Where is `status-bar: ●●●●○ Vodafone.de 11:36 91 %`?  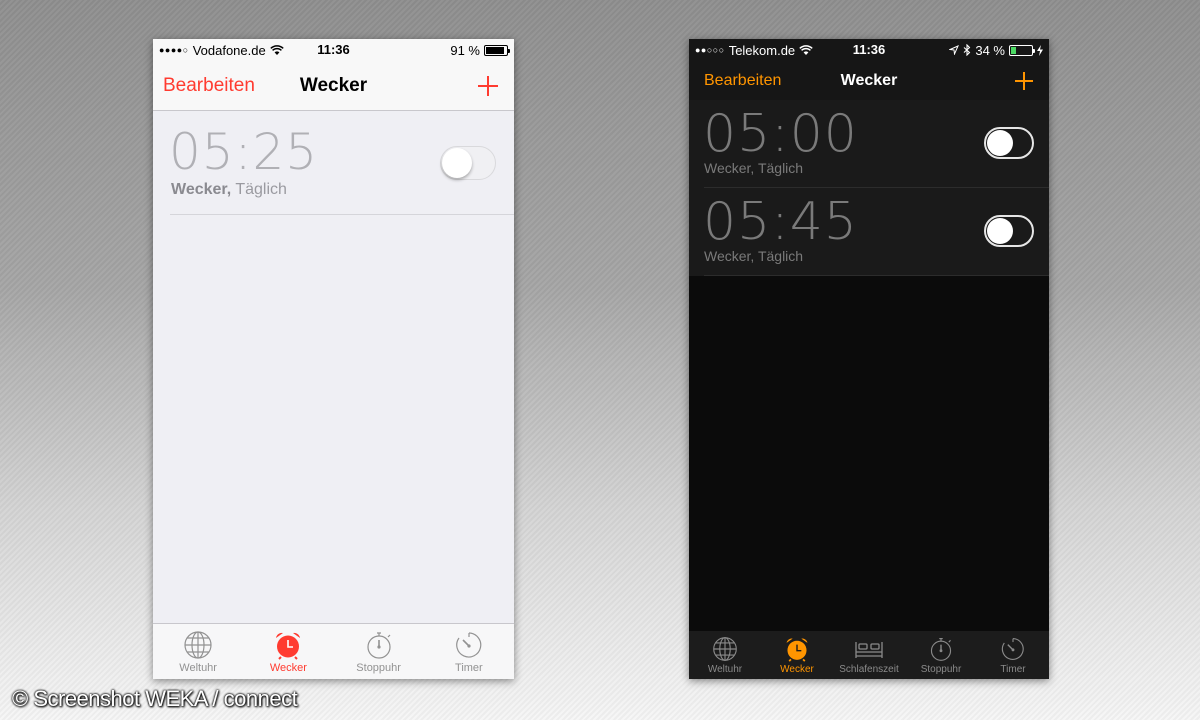
status-bar: ●●●●○ Vodafone.de 11:36 91 % is located at coordinates (333, 50).